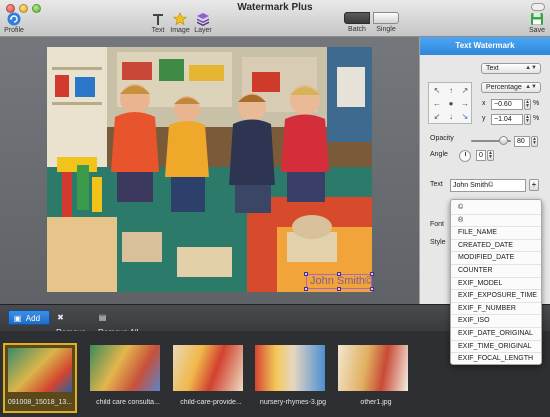  I want to click on opacity-slider-knob, so click(503, 140).